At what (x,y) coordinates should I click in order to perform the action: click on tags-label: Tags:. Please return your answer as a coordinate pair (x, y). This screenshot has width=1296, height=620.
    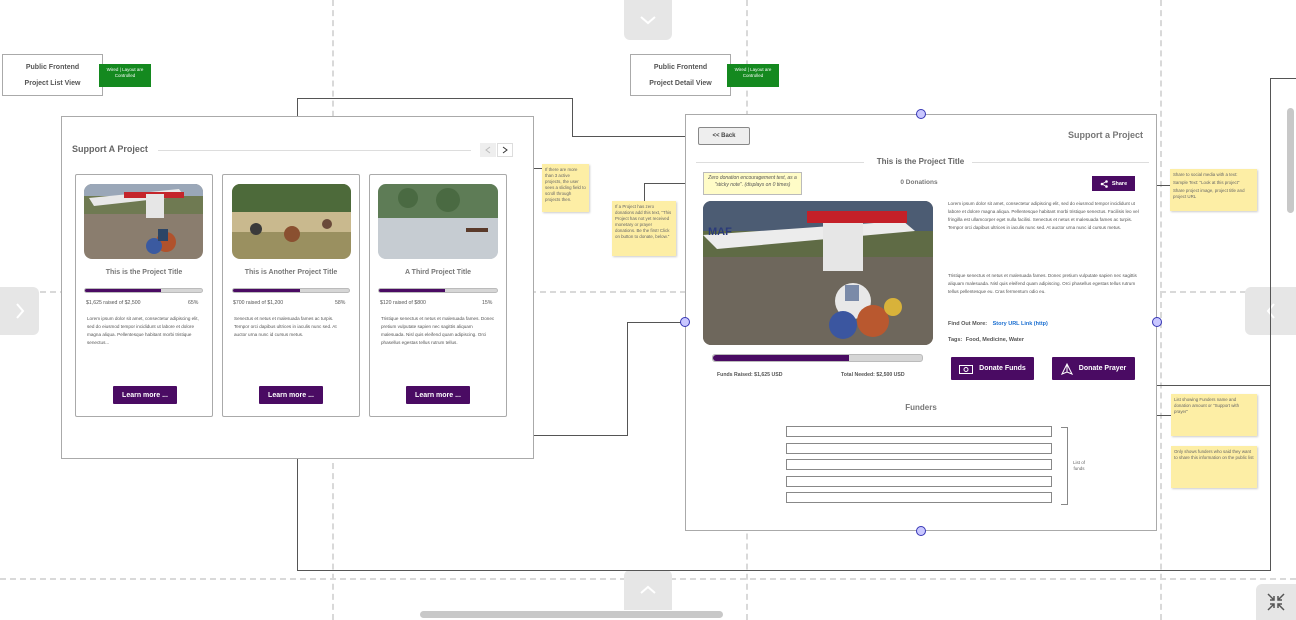
    Looking at the image, I should click on (955, 340).